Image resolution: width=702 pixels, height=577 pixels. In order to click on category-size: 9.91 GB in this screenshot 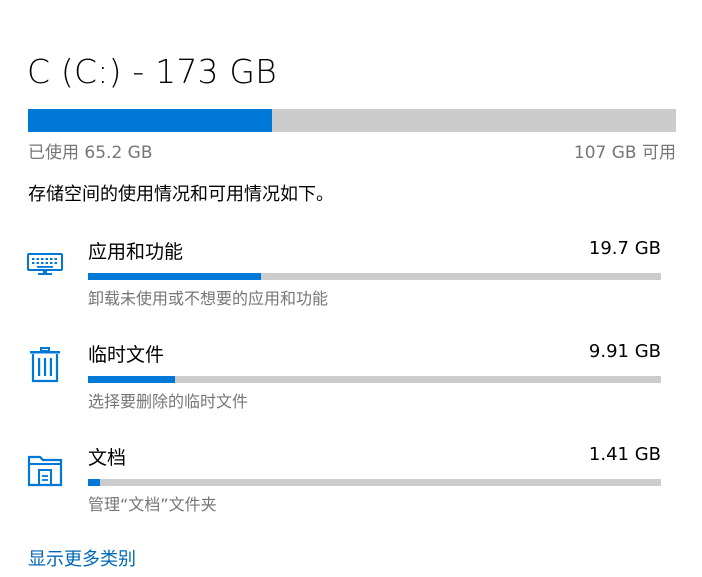, I will do `click(624, 351)`.